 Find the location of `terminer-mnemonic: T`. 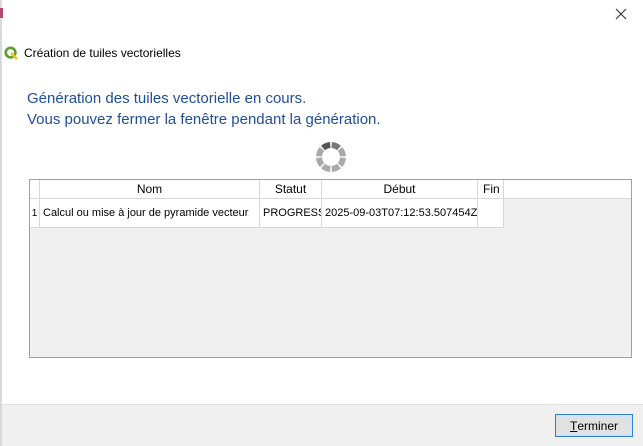

terminer-mnemonic: T is located at coordinates (573, 425).